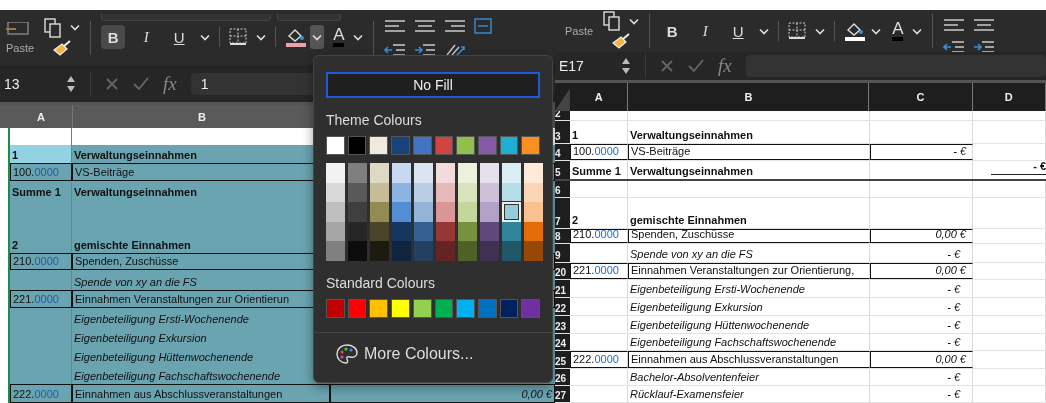 This screenshot has width=1046, height=403. Describe the element at coordinates (562, 132) in the screenshot. I see `row-header: 3` at that location.